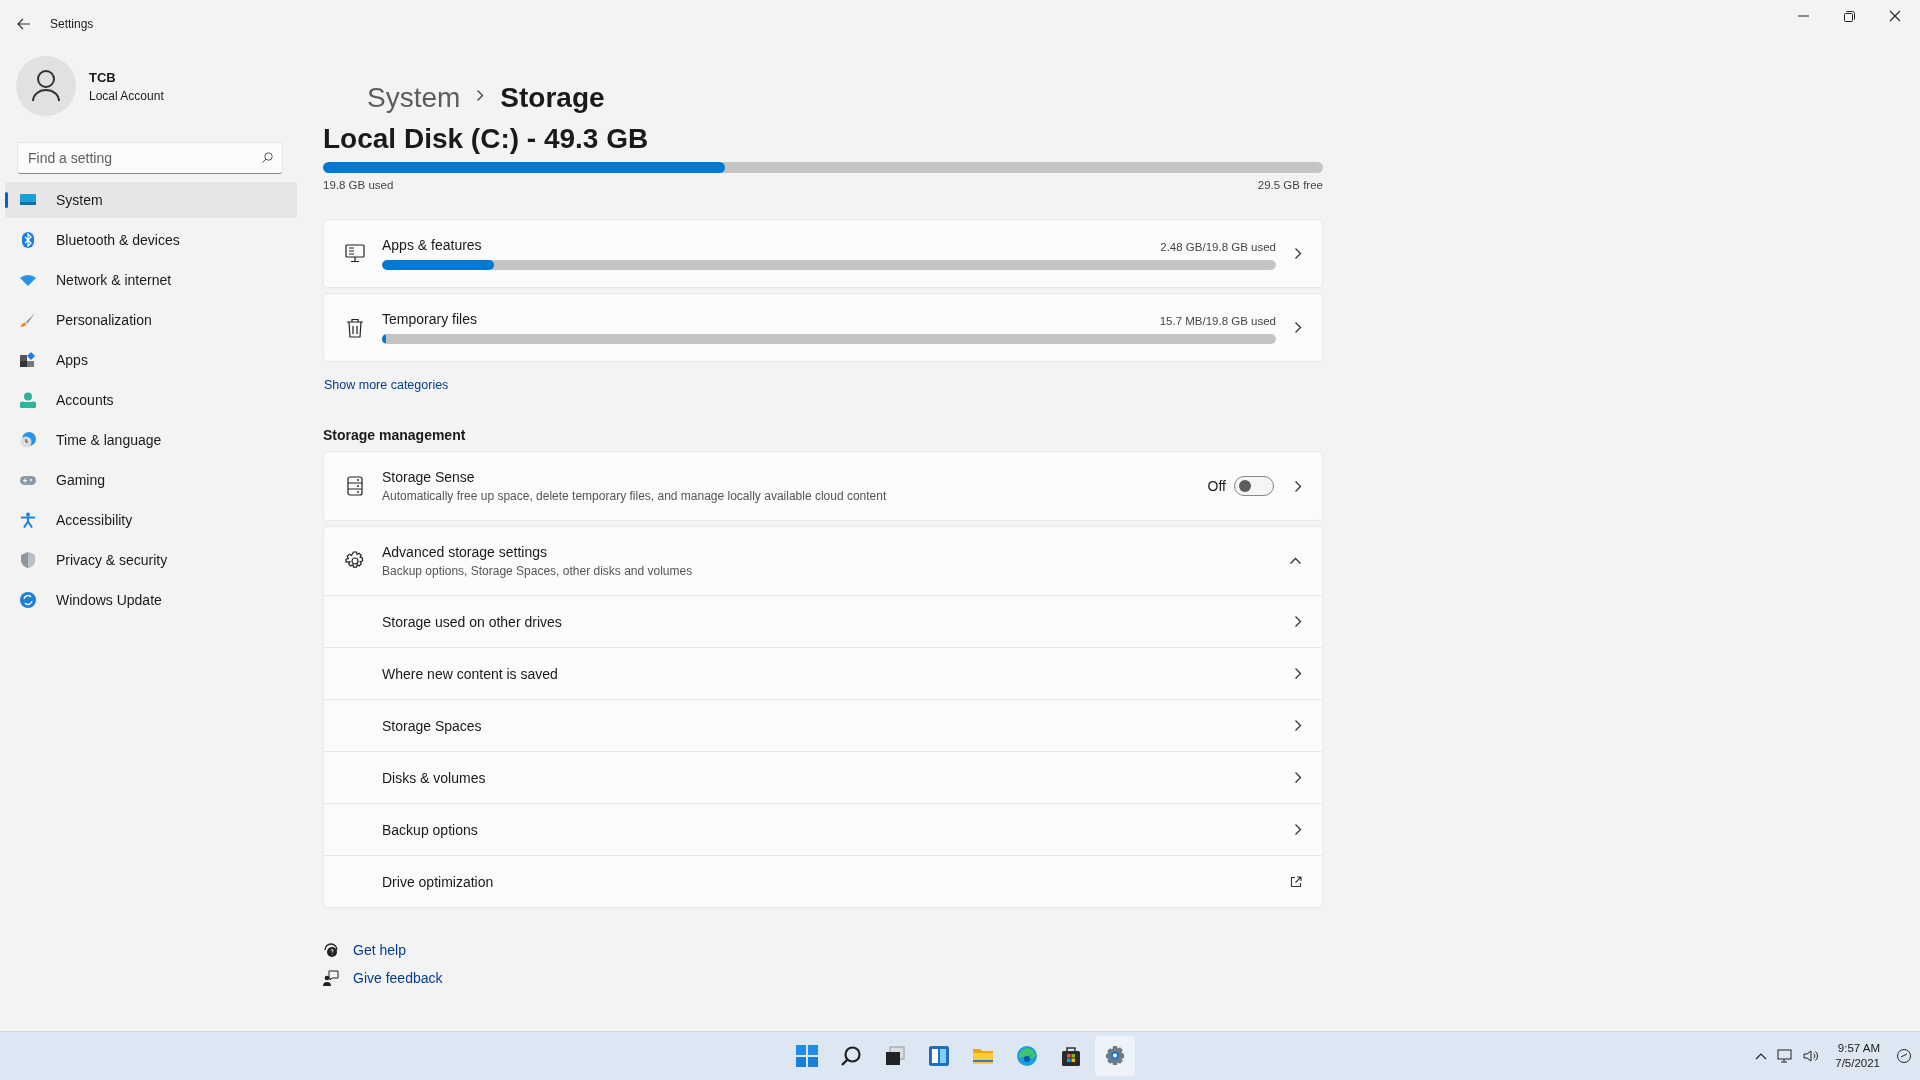 The height and width of the screenshot is (1080, 1920). Describe the element at coordinates (28, 400) in the screenshot. I see `person-icon` at that location.